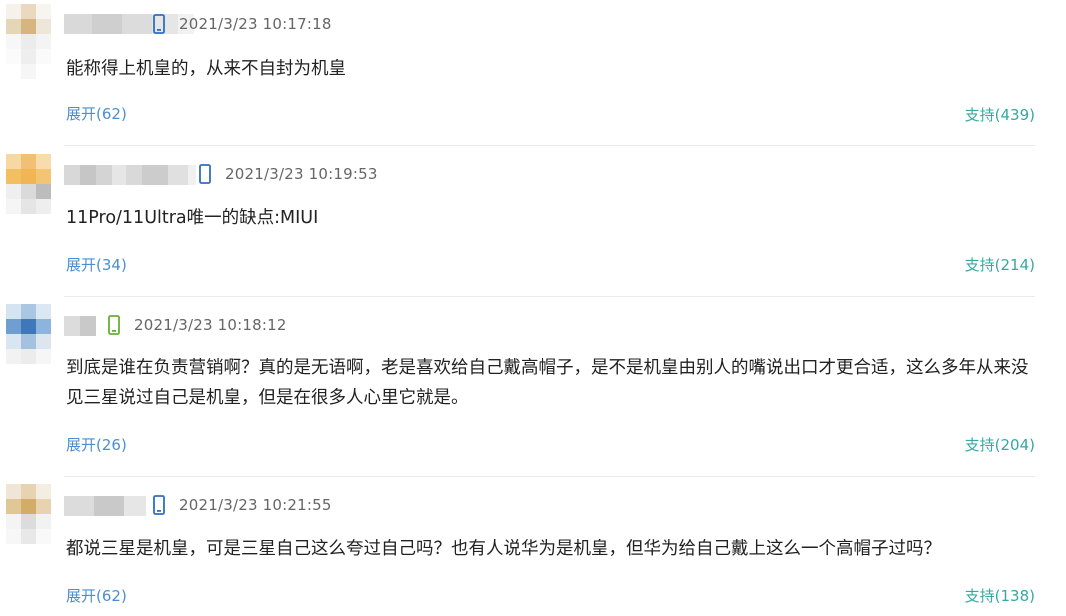  Describe the element at coordinates (1000, 445) in the screenshot. I see `support-button: 支持(204)` at that location.